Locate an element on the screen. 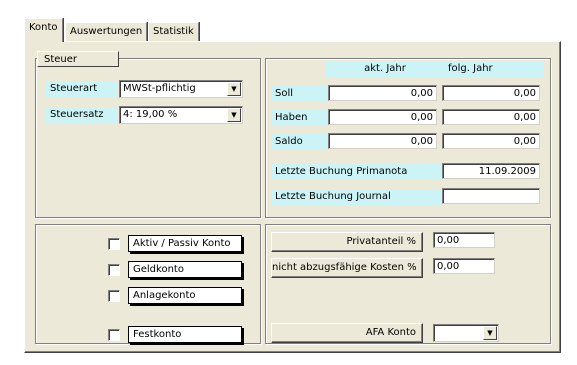 This screenshot has height=365, width=577. steuerart-select: MWSt-pflichtig ▼ is located at coordinates (181, 89).